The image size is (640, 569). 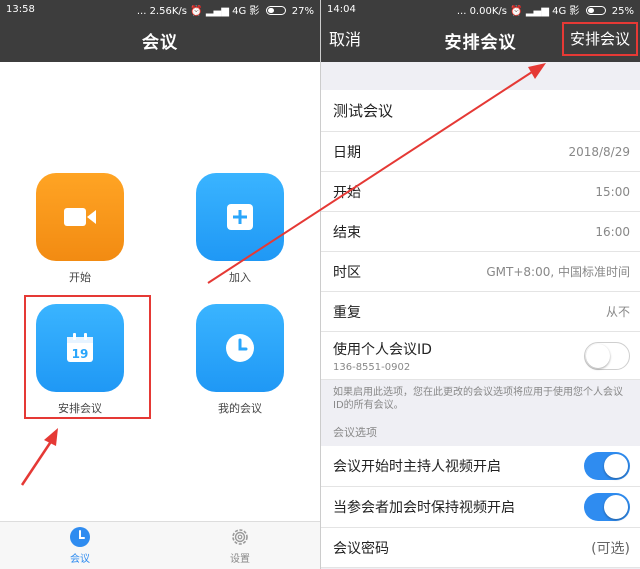 I want to click on annotation-highlight-schedule, so click(x=87, y=357).